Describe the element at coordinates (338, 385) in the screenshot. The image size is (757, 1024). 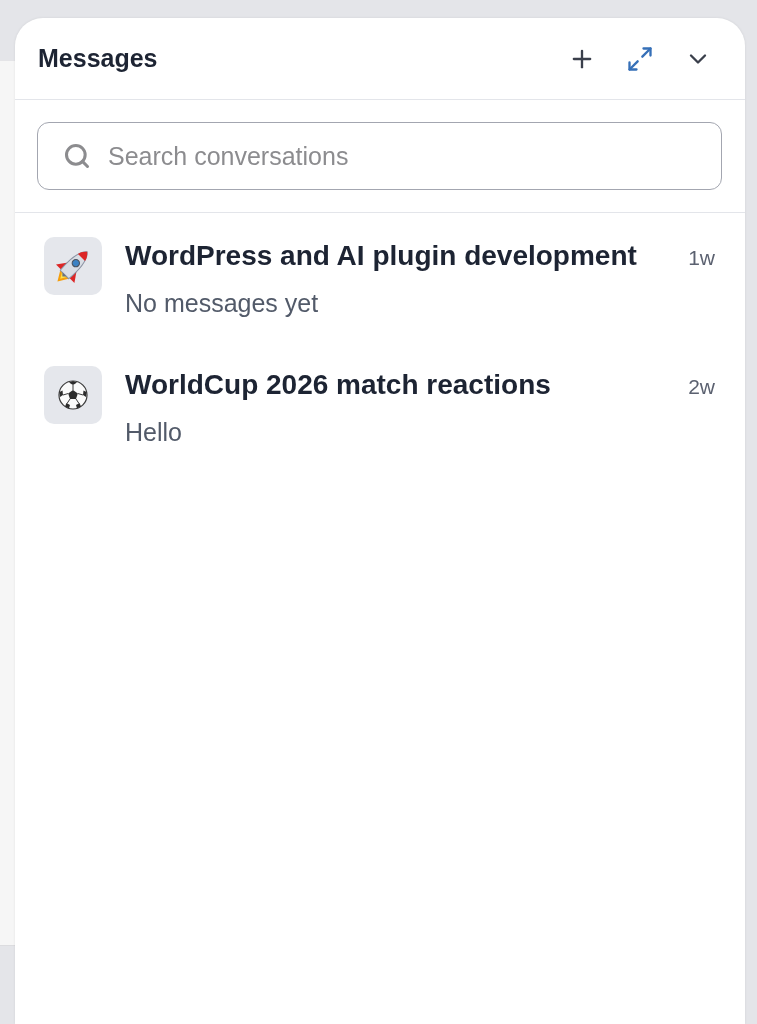
I see `conversation-title: WorldCup 2026 match reactions` at that location.